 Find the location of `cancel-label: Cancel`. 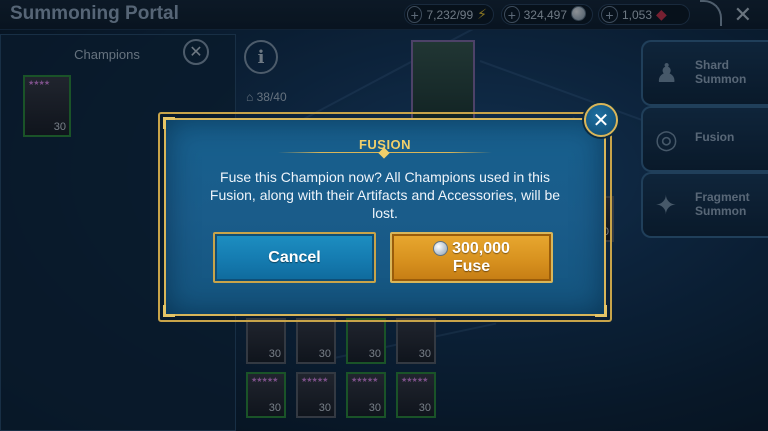

cancel-label: Cancel is located at coordinates (294, 257).